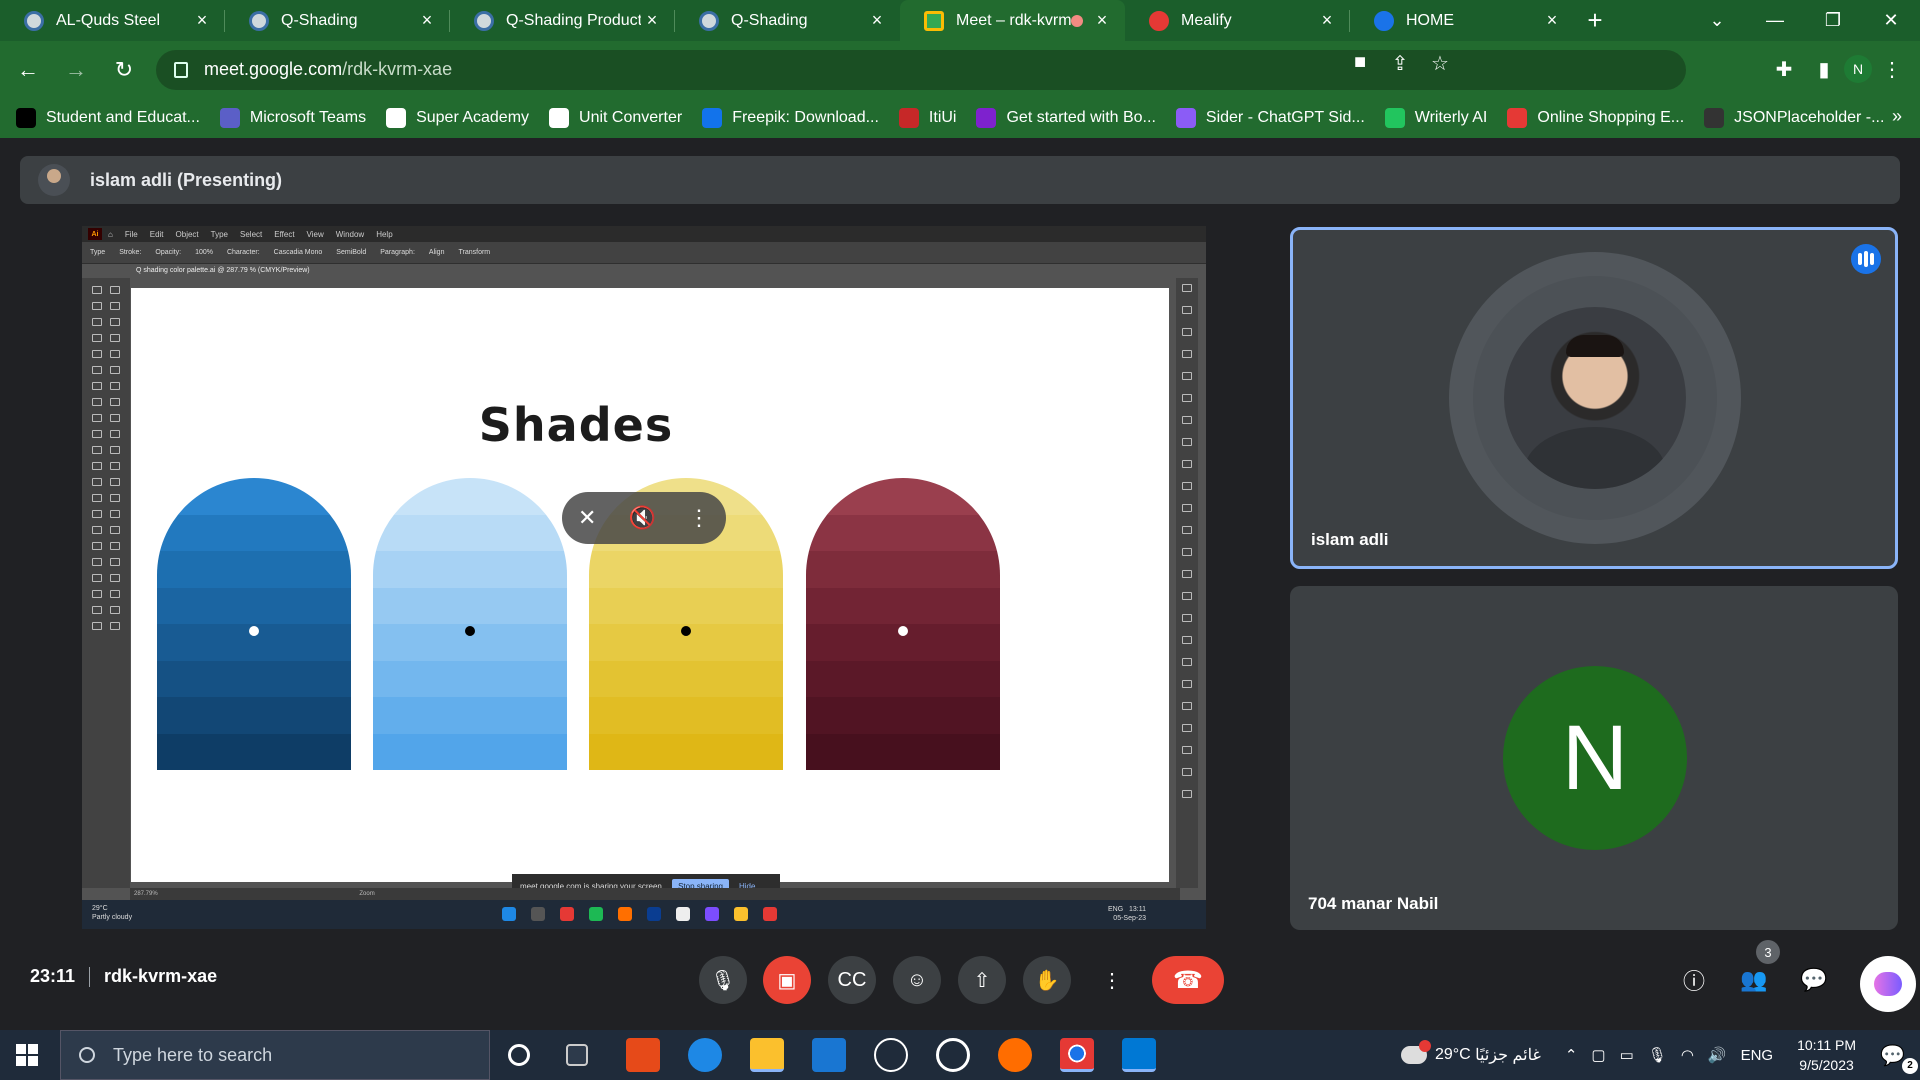 The height and width of the screenshot is (1080, 1920). What do you see at coordinates (112, 20) in the screenshot?
I see `tab-al-quds-steel: AL-Quds Steel ×` at bounding box center [112, 20].